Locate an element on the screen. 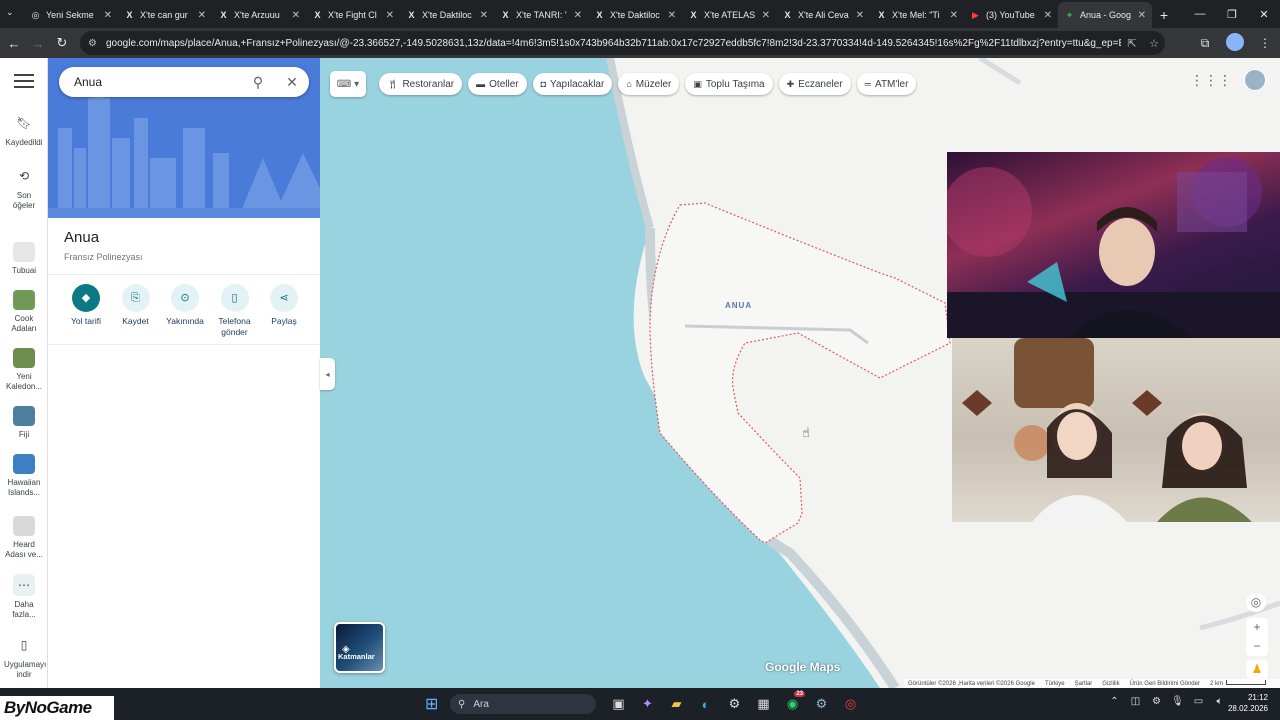  volume-icon: 🔈︎ is located at coordinates (1219, 701).